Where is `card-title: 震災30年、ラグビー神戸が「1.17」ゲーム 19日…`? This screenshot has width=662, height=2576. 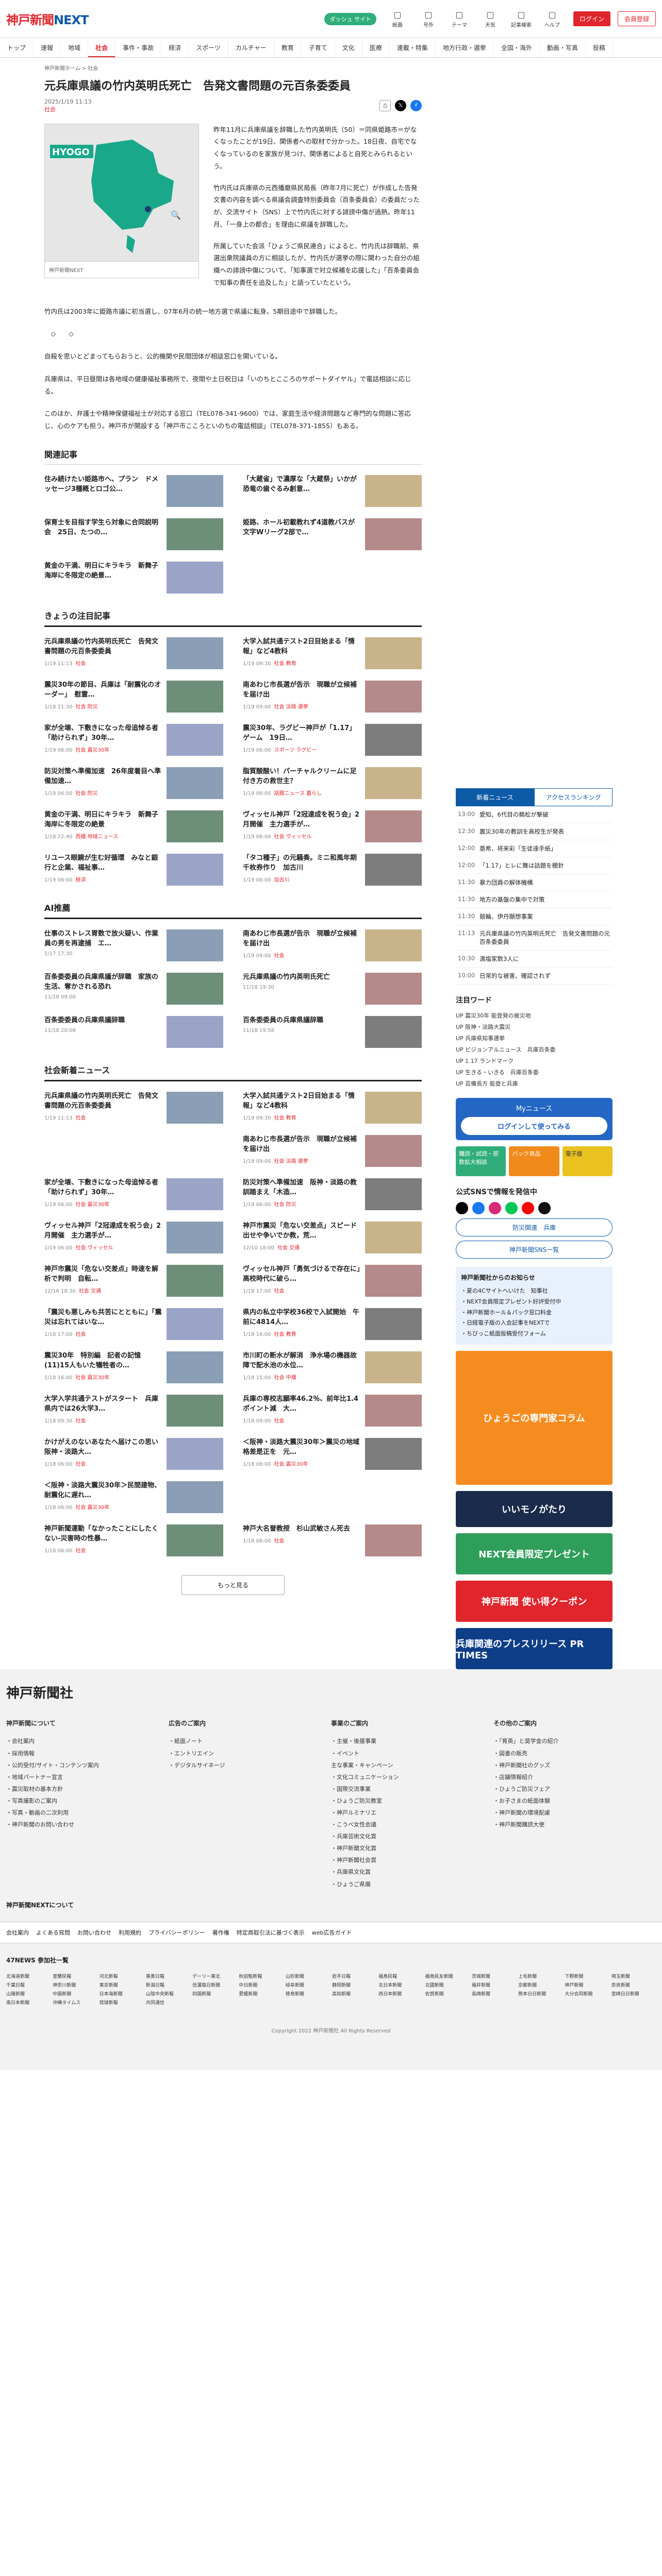 card-title: 震災30年、ラグビー神戸が「1.17」ゲーム 19日… is located at coordinates (302, 733).